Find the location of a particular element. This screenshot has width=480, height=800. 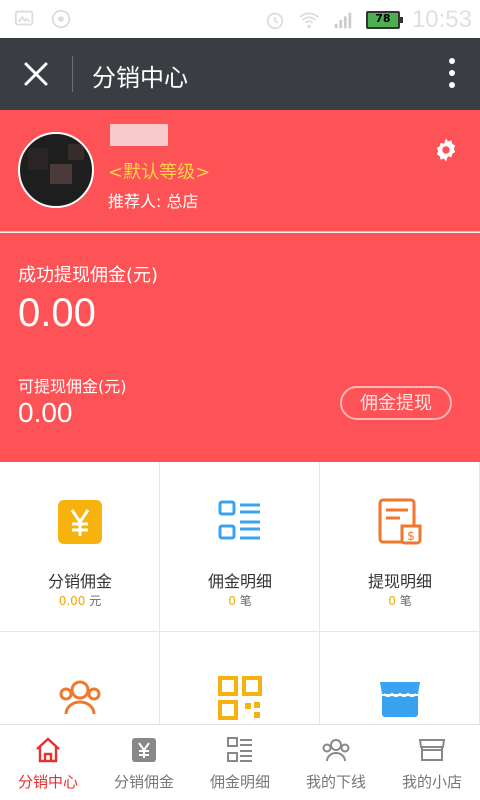

avatar is located at coordinates (56, 170).